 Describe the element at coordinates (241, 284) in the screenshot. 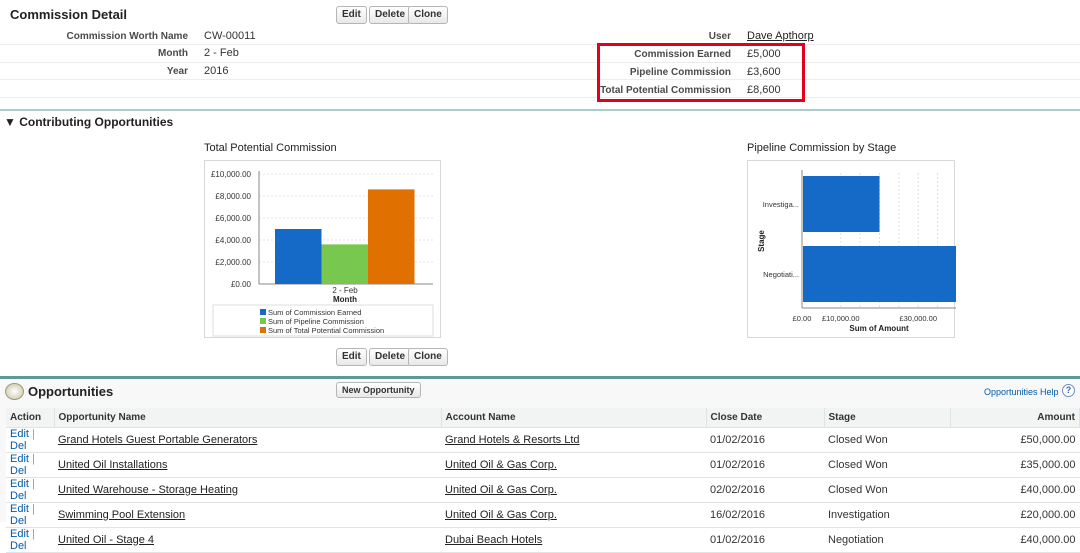

I see `y-tick-label: £0.00` at that location.